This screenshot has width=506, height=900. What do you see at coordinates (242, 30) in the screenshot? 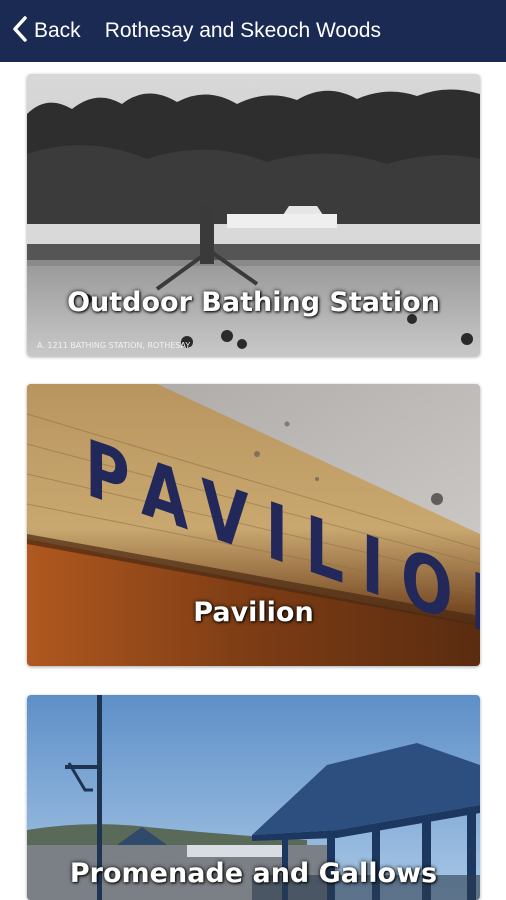
I see `page-title: Rothesay and Skeoch Woods` at bounding box center [242, 30].